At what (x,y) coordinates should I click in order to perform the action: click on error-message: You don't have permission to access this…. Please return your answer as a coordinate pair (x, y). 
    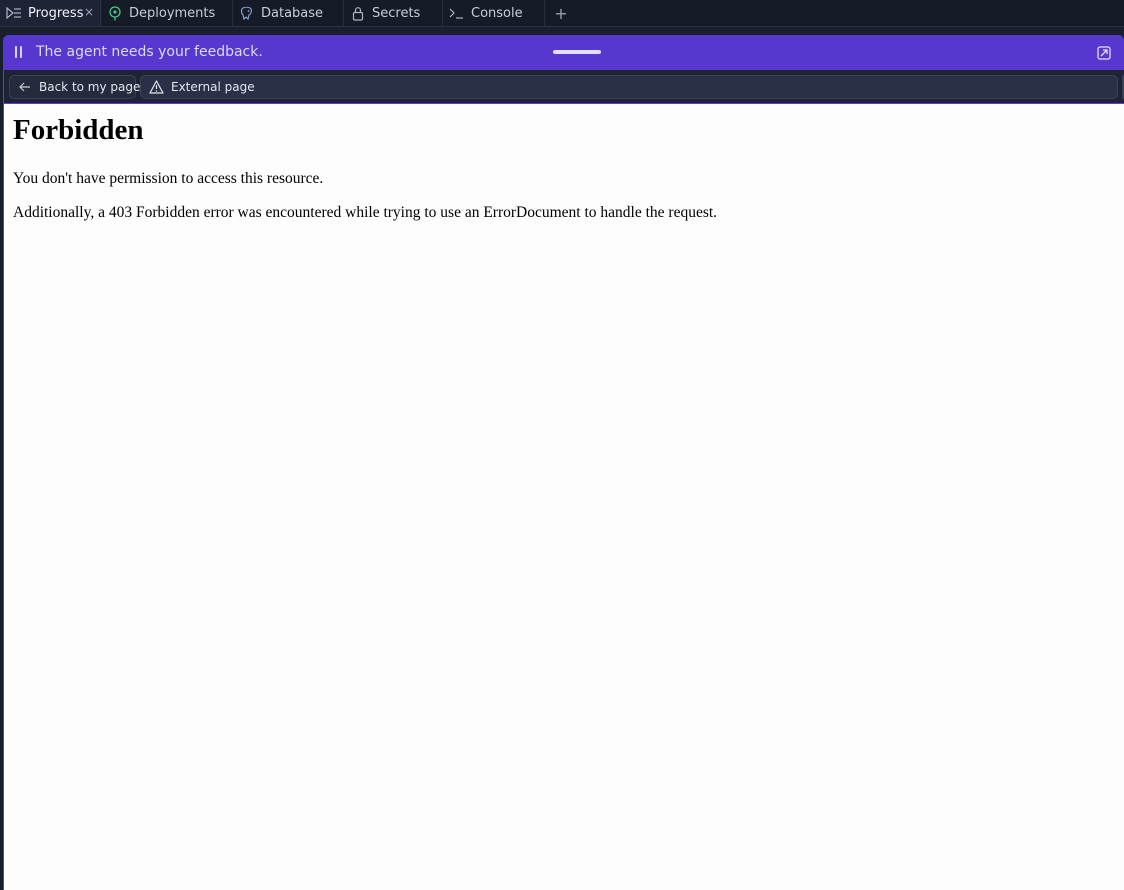
    Looking at the image, I should click on (168, 178).